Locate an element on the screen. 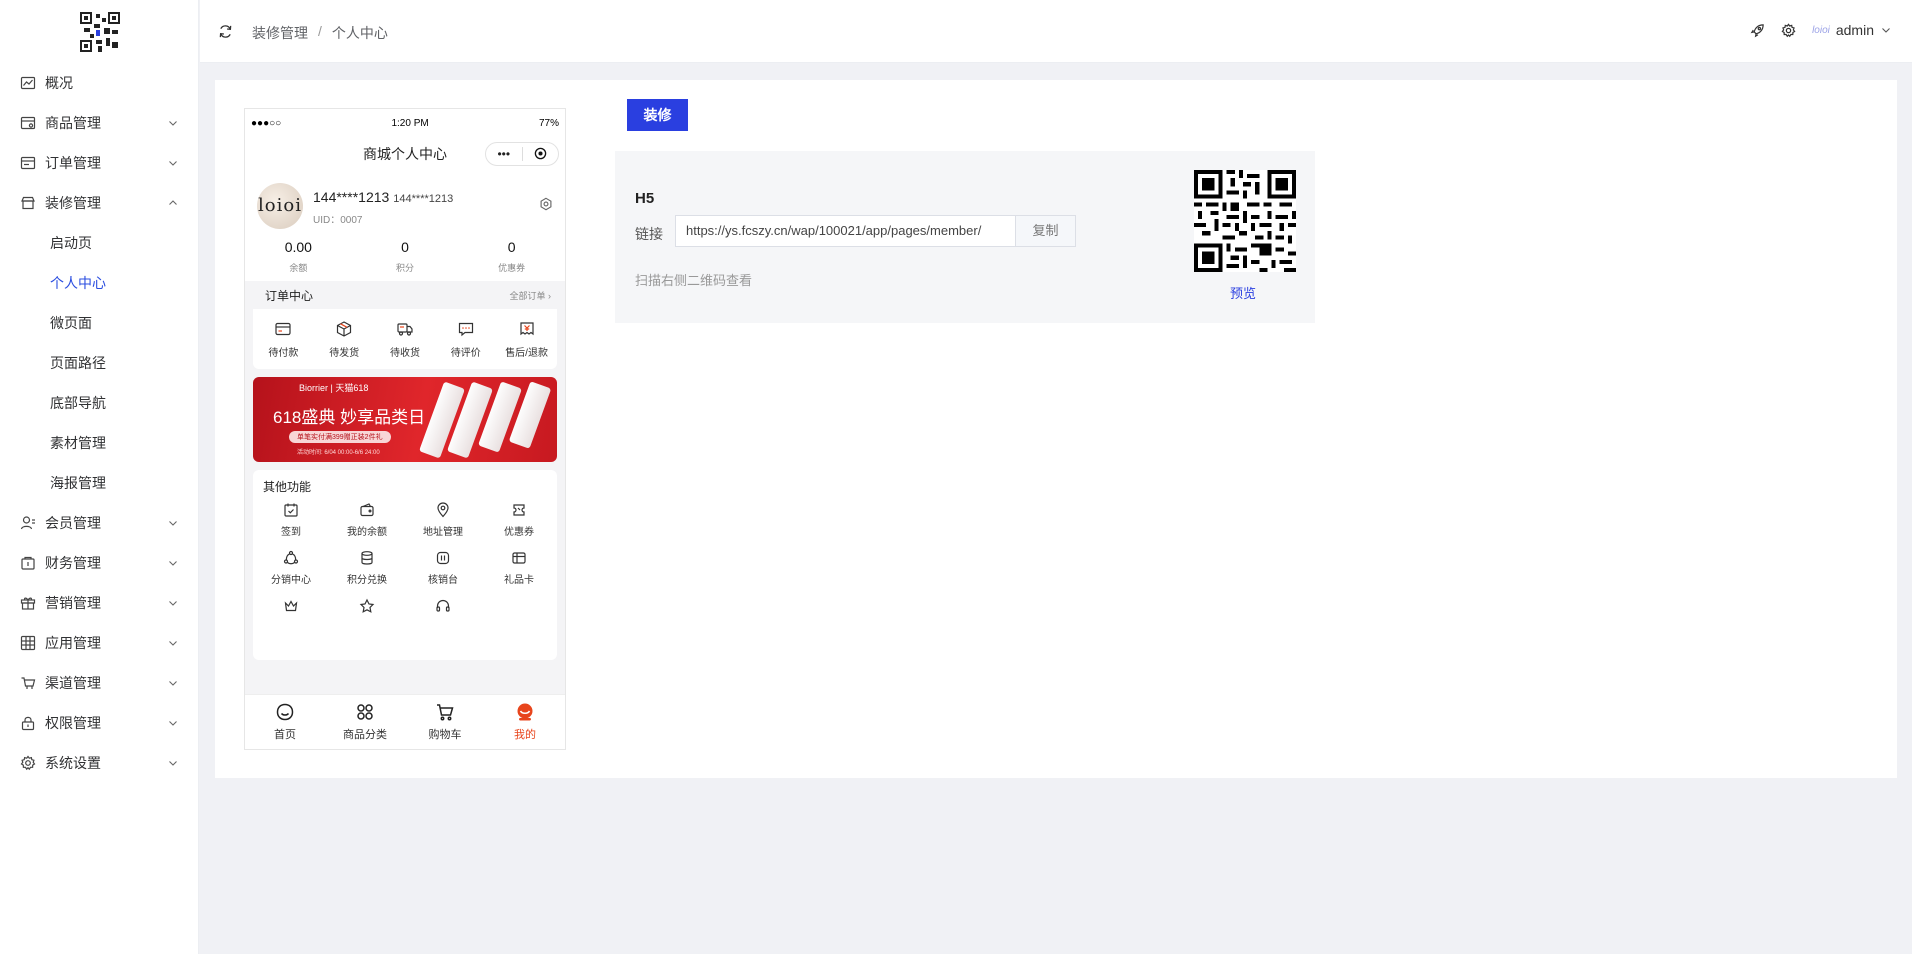 The image size is (1912, 954). tab-home: 首页 is located at coordinates (285, 722).